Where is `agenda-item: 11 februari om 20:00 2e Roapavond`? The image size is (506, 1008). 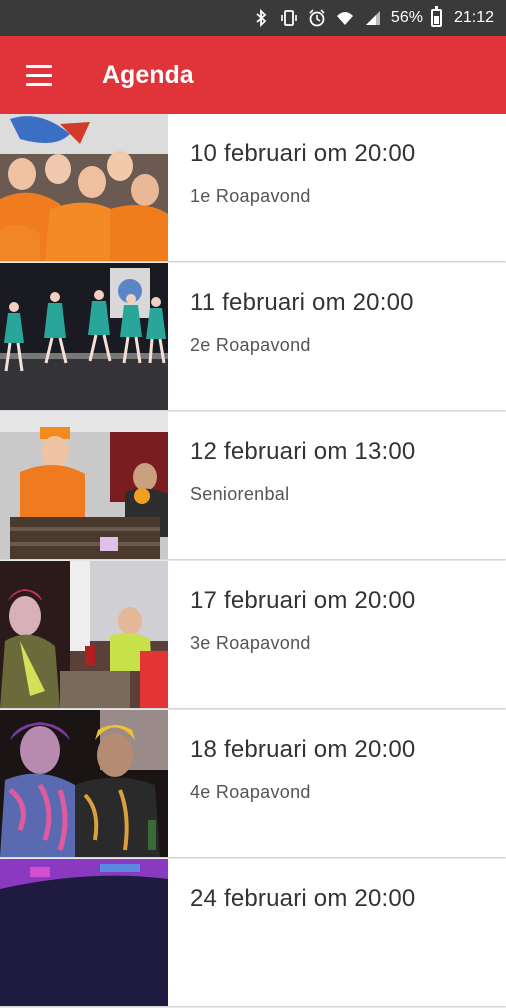 agenda-item: 11 februari om 20:00 2e Roapavond is located at coordinates (253, 336).